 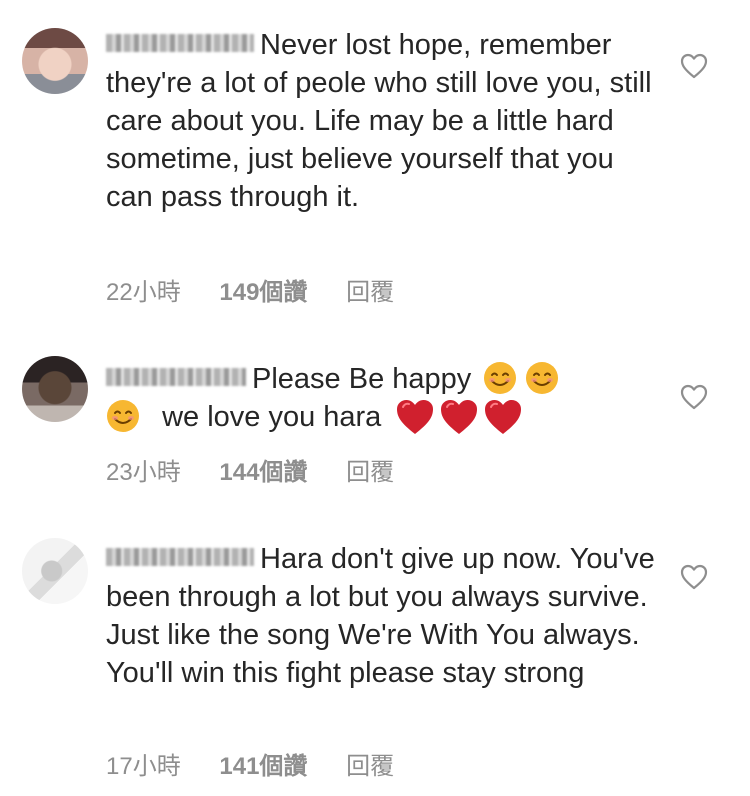 I want to click on like-count: 149個讚, so click(x=263, y=289).